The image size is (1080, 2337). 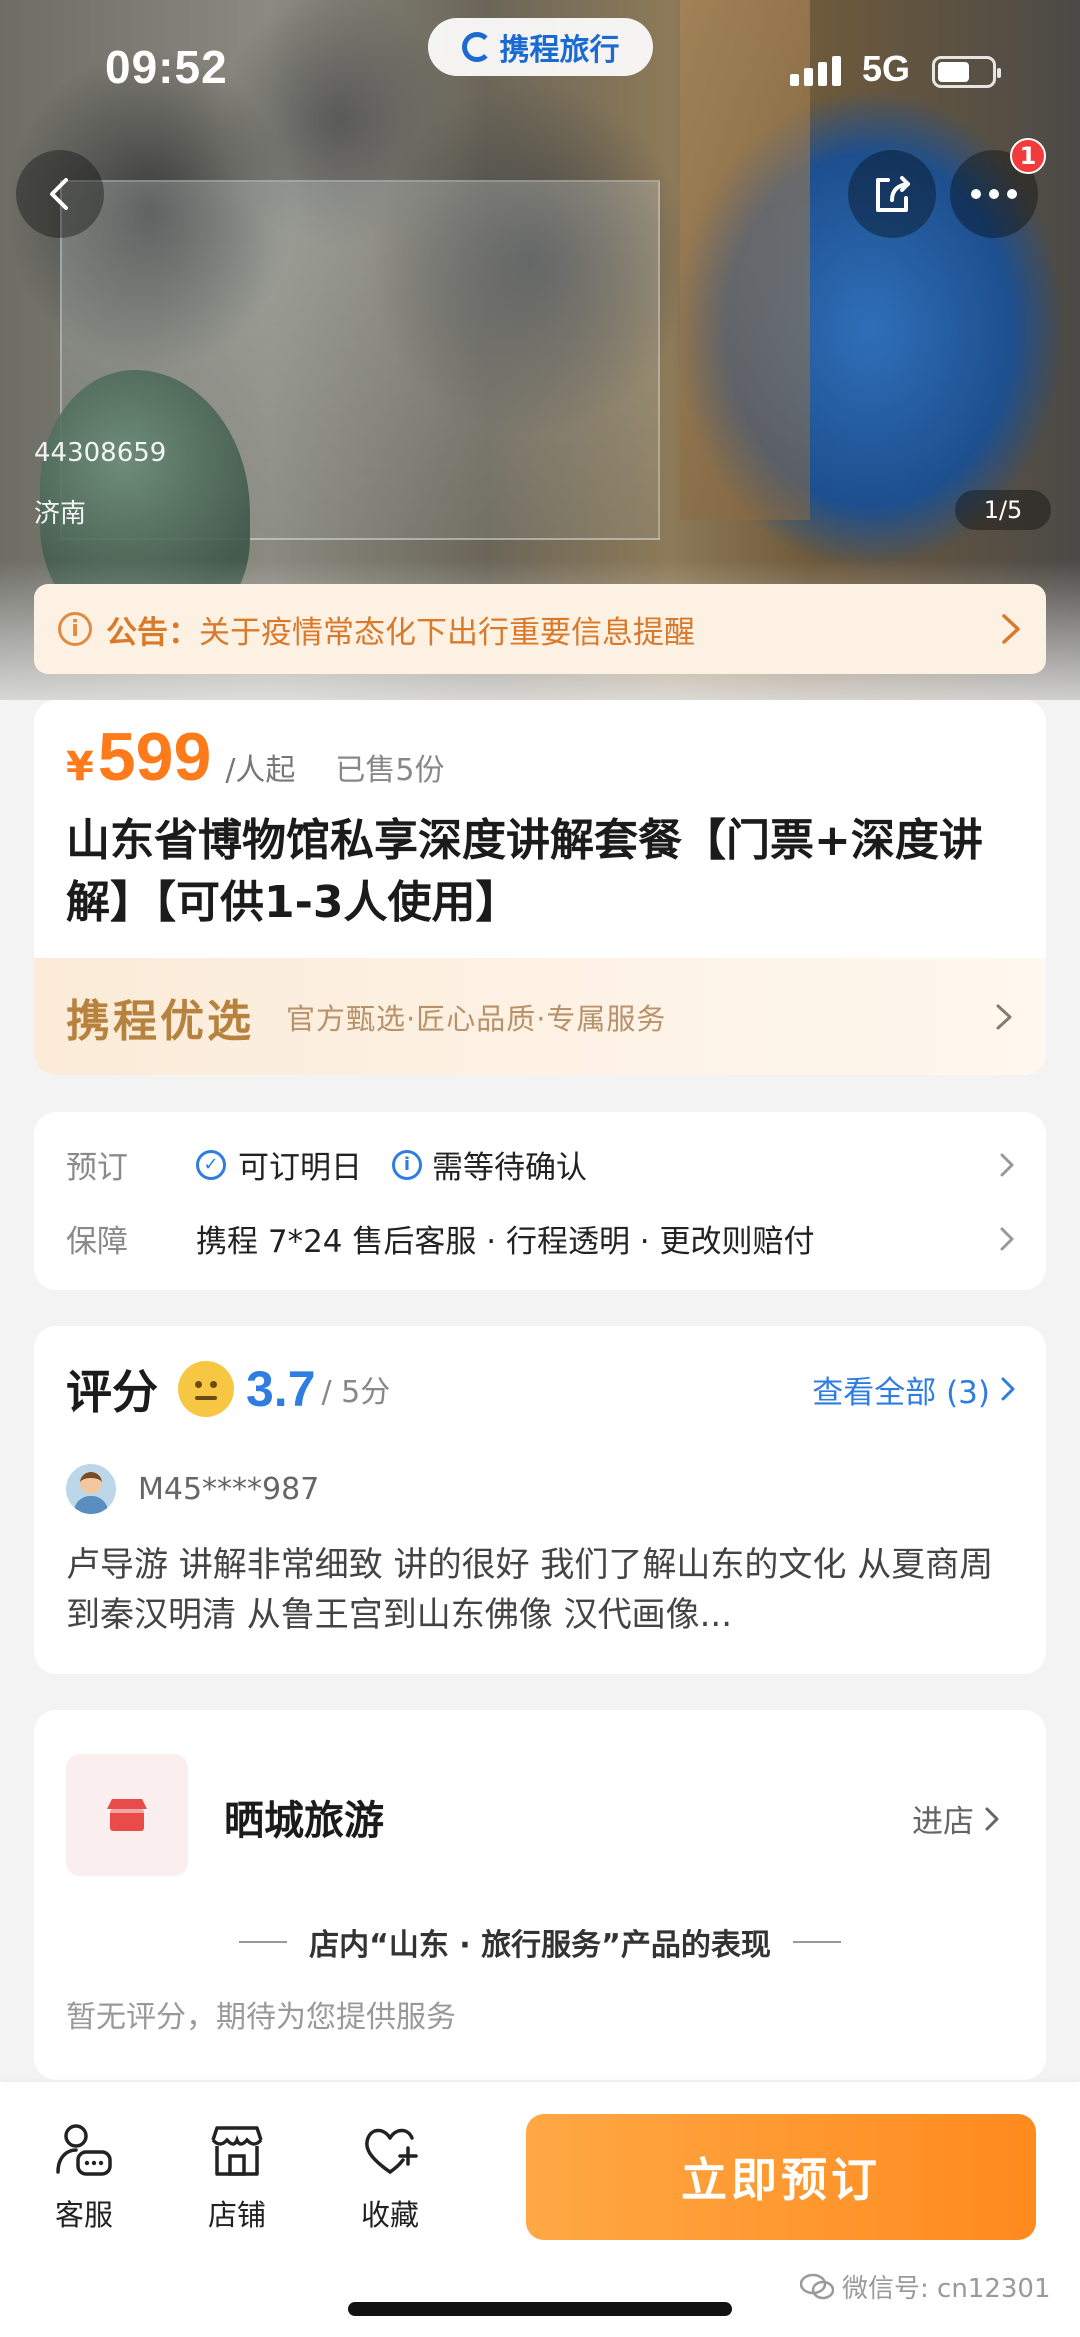 I want to click on shop-empty-text: 暂无评分，期待为您提供服务, so click(x=261, y=2017).